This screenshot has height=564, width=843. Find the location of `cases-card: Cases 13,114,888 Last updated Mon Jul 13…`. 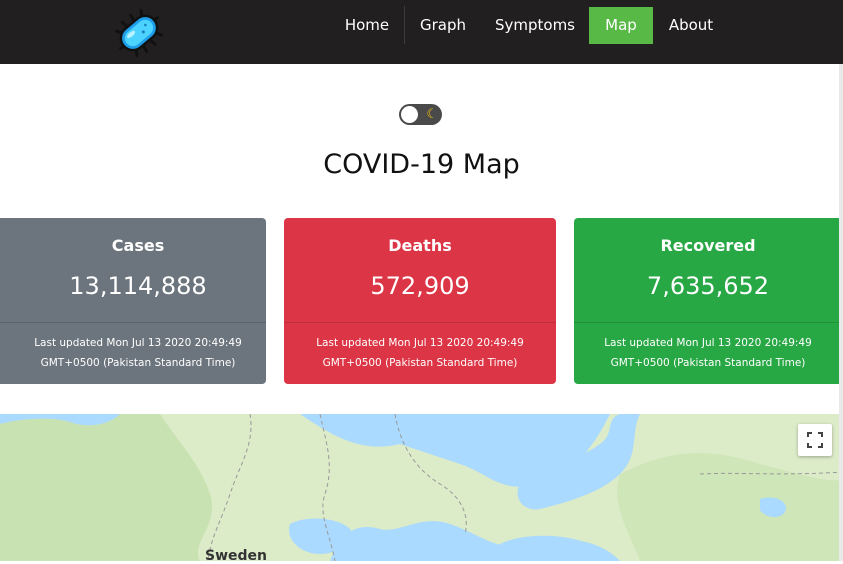

cases-card: Cases 13,114,888 Last updated Mon Jul 13… is located at coordinates (133, 301).